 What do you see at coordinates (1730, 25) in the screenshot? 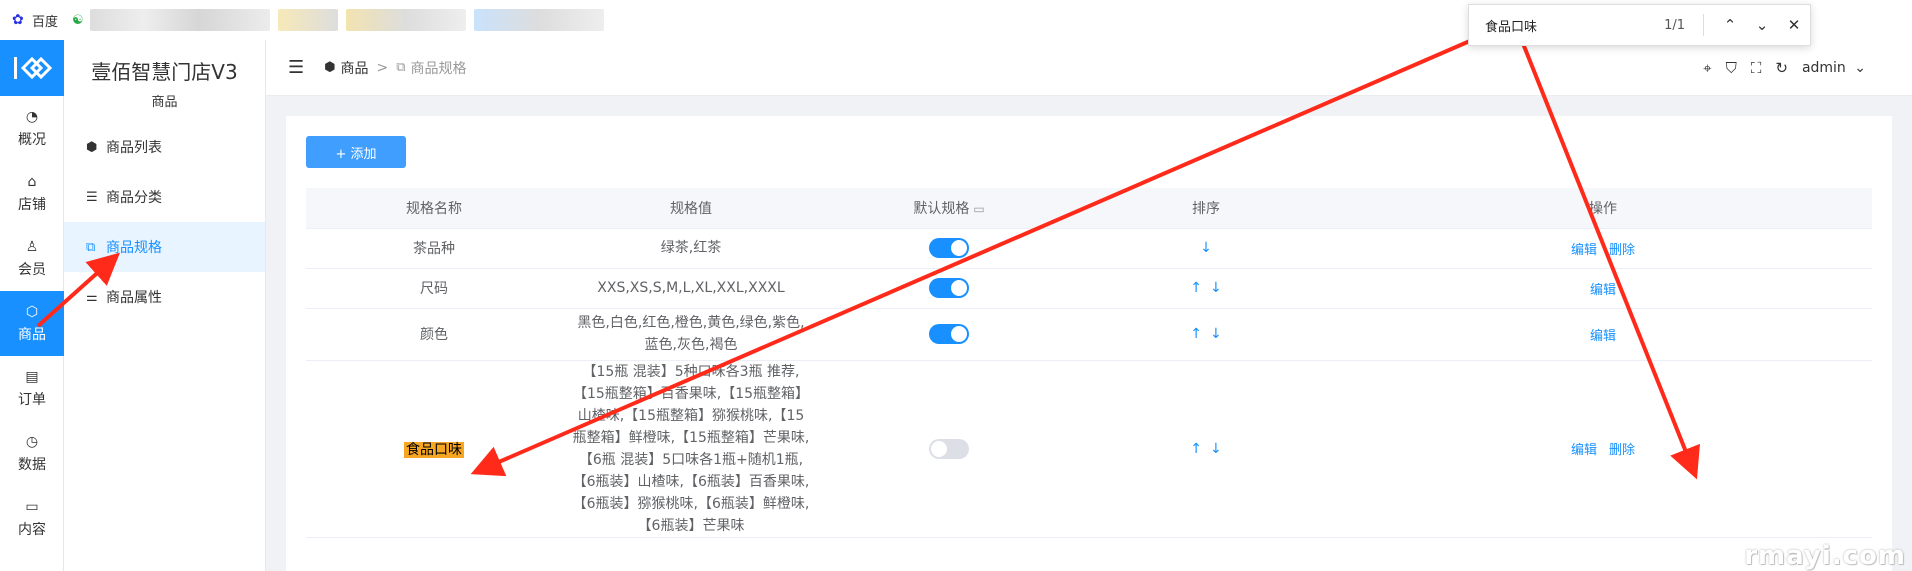
I see `chevron-up-icon: ⌃` at bounding box center [1730, 25].